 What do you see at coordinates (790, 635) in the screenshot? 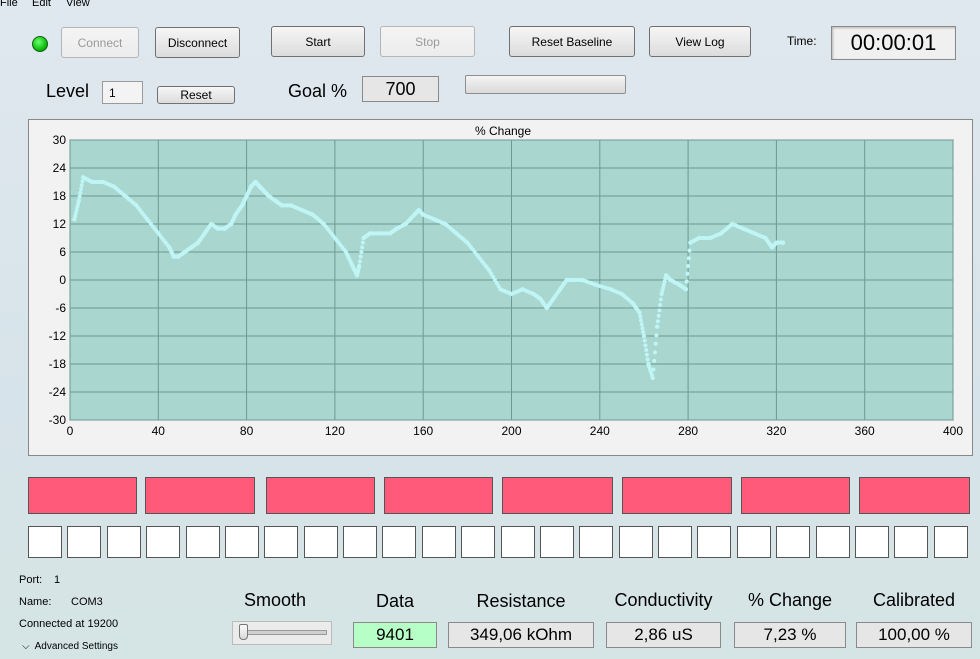
I see `percent-change-value: 7,23 %` at bounding box center [790, 635].